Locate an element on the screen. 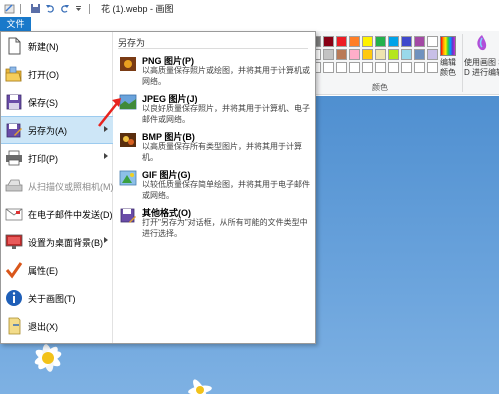  paint-app-icon is located at coordinates (9, 9).